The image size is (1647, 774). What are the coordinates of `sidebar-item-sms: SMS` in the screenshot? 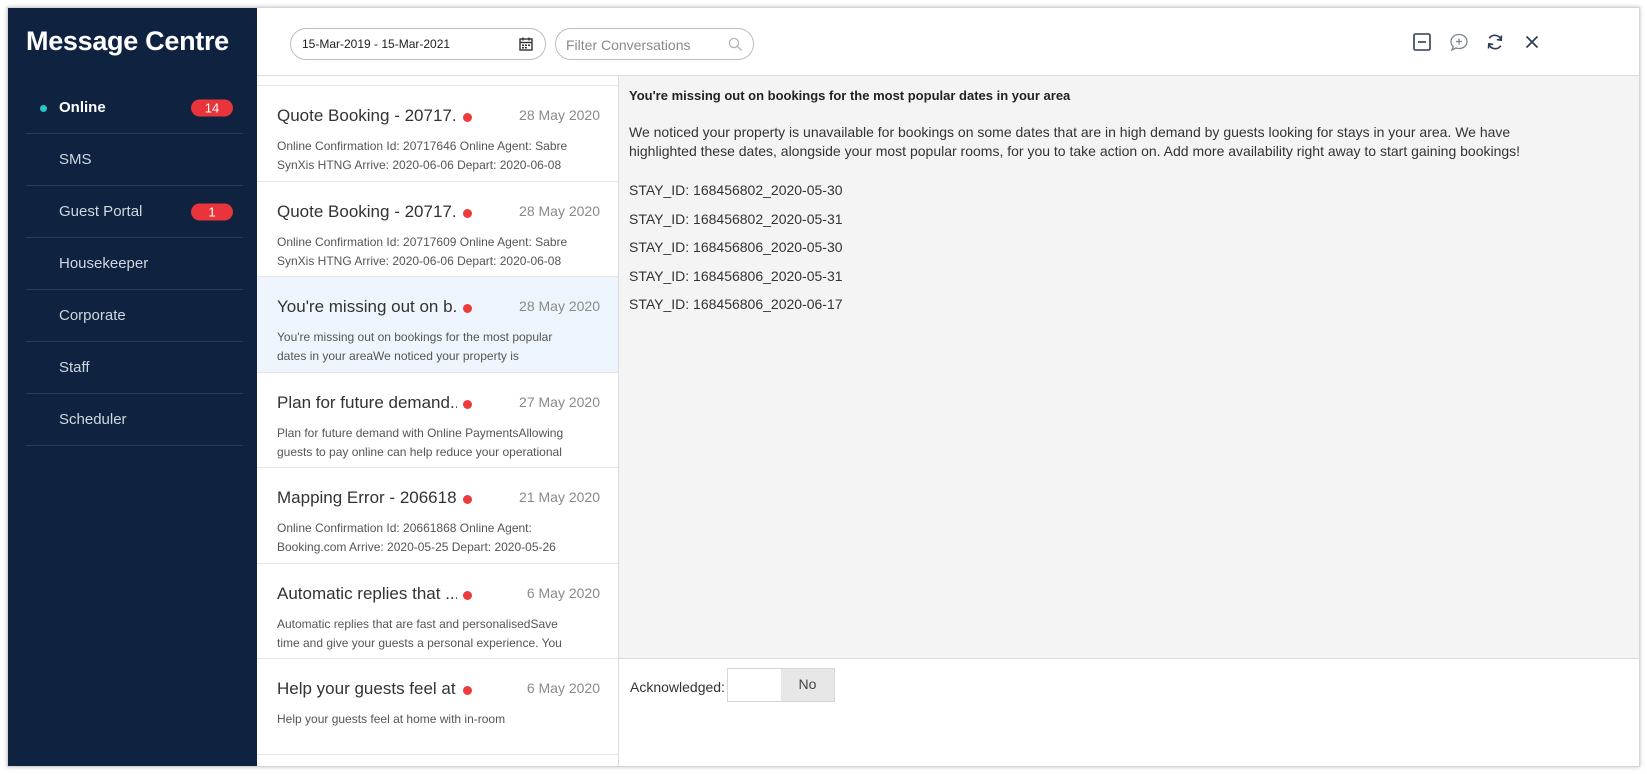 It's located at (134, 160).